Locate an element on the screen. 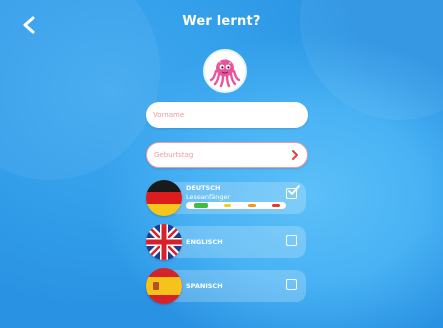 This screenshot has width=443, height=328. octopus-avatar-icon is located at coordinates (225, 73).